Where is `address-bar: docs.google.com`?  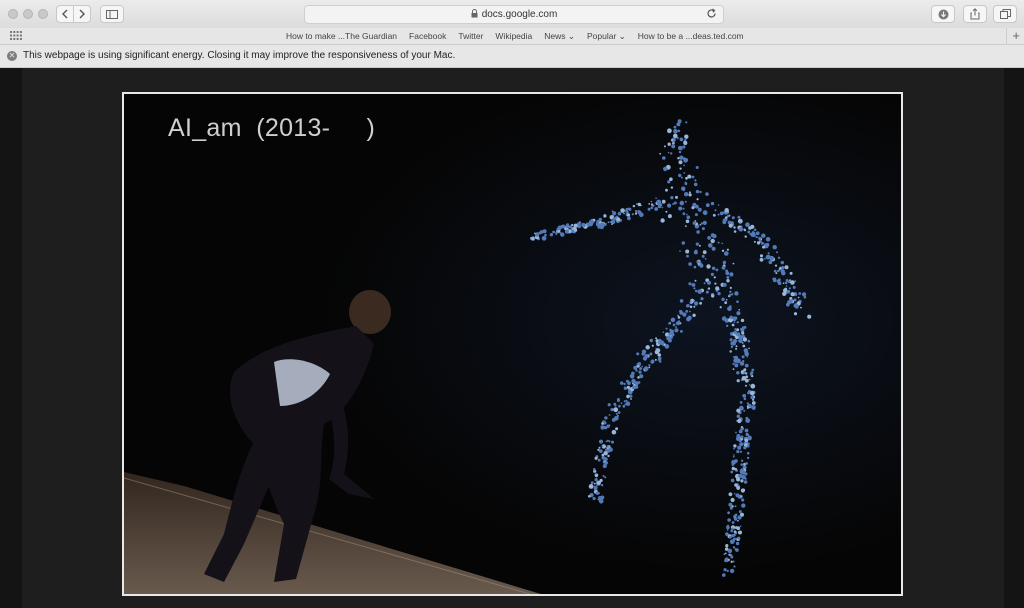
address-bar: docs.google.com is located at coordinates (514, 14).